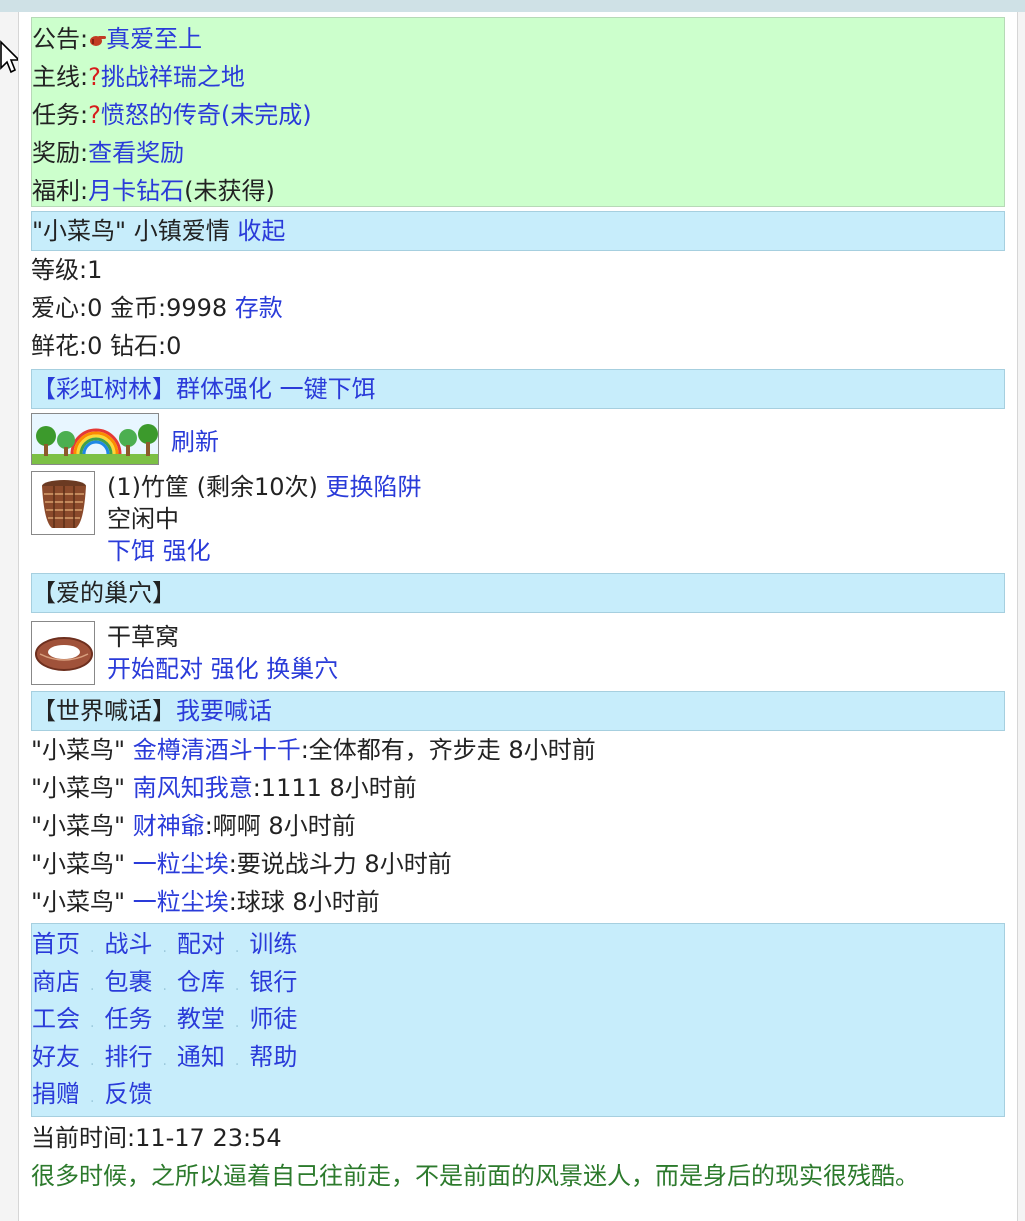 This screenshot has height=1221, width=1025. What do you see at coordinates (201, 1057) in the screenshot?
I see `nav-notice: 通知` at bounding box center [201, 1057].